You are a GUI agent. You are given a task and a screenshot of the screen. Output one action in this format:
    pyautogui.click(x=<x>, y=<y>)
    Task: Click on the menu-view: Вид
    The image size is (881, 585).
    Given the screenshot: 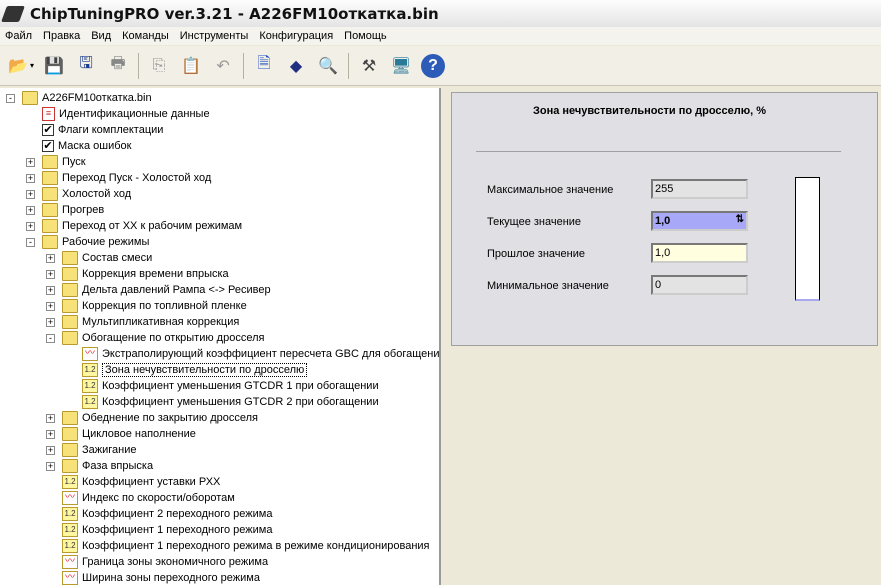 What is the action you would take?
    pyautogui.click(x=101, y=36)
    